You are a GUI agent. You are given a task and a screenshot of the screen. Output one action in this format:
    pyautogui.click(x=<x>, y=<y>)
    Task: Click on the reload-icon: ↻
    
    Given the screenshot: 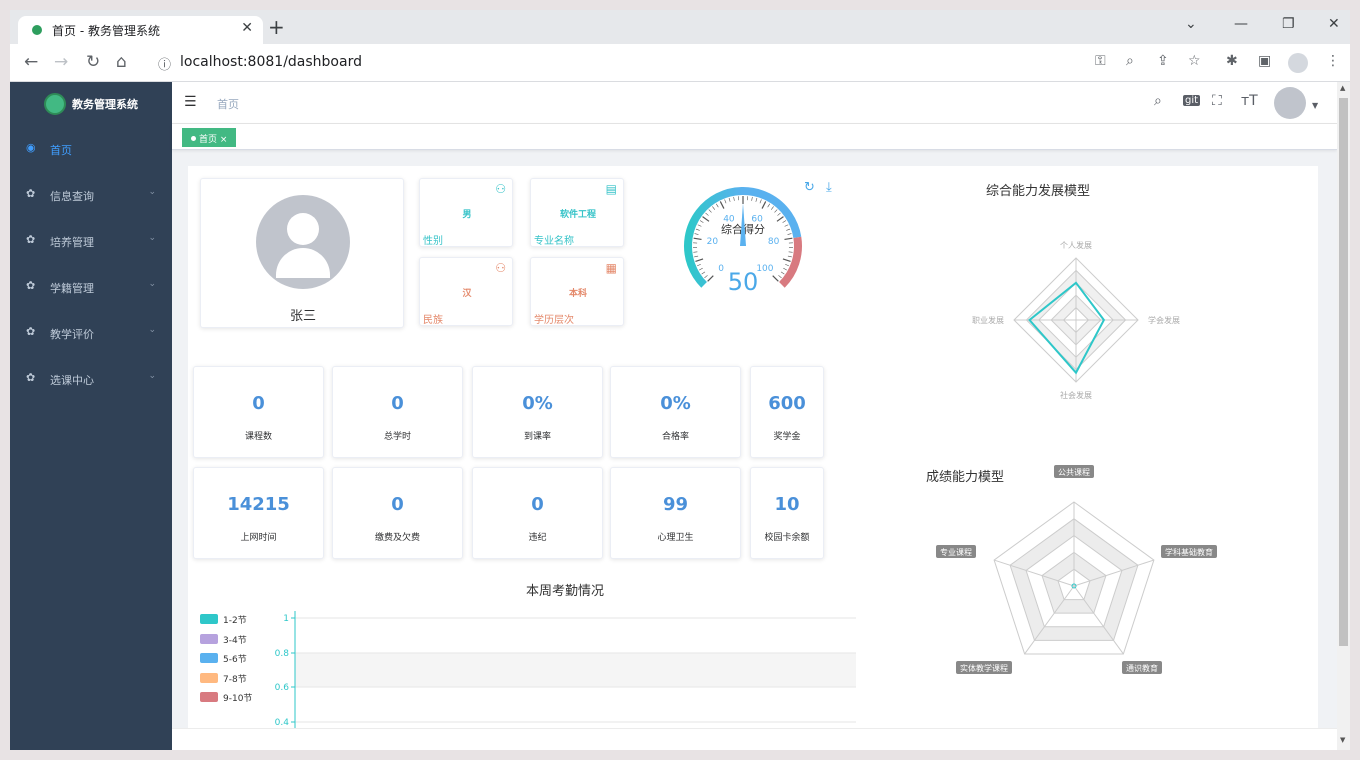 What is the action you would take?
    pyautogui.click(x=93, y=62)
    